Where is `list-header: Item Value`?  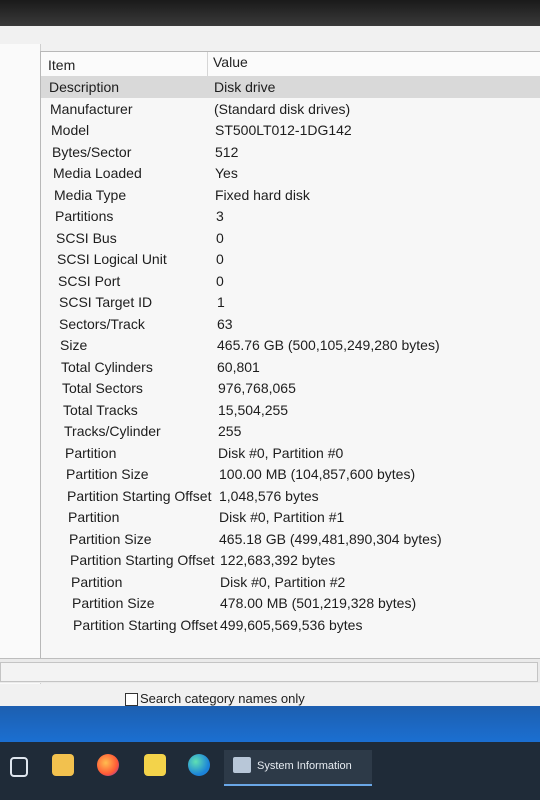 list-header: Item Value is located at coordinates (290, 64).